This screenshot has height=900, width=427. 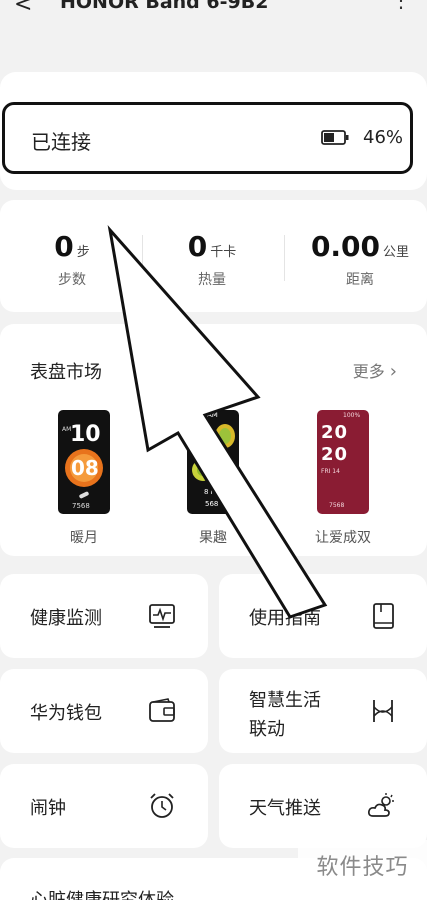 I want to click on face-battery: 100%, so click(x=352, y=415).